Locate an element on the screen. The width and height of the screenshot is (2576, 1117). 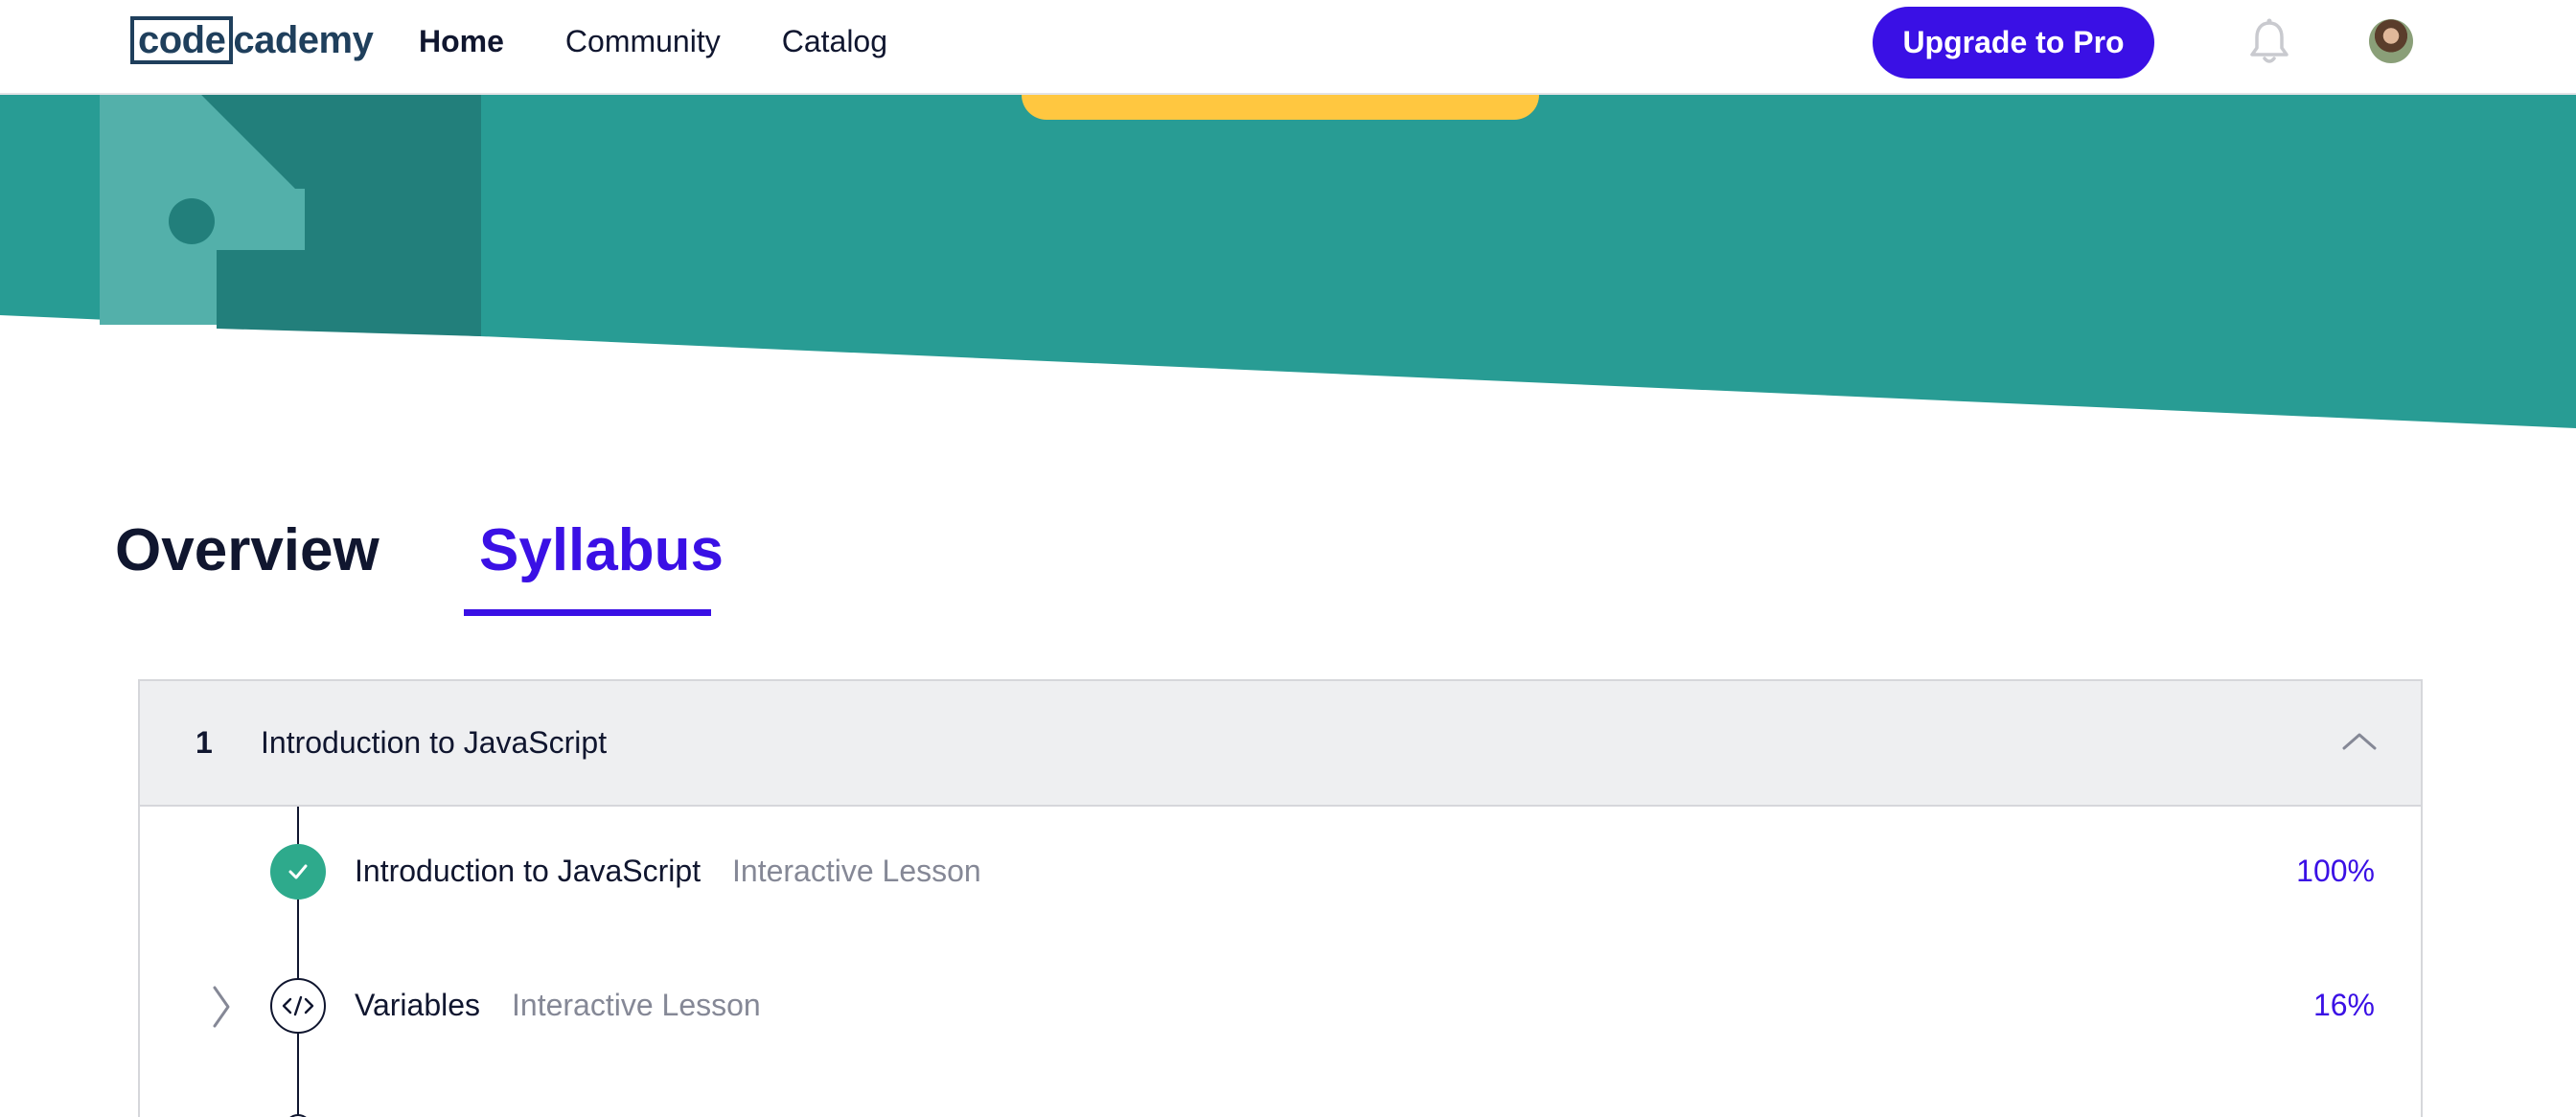
nav-link-home: Home is located at coordinates (461, 41).